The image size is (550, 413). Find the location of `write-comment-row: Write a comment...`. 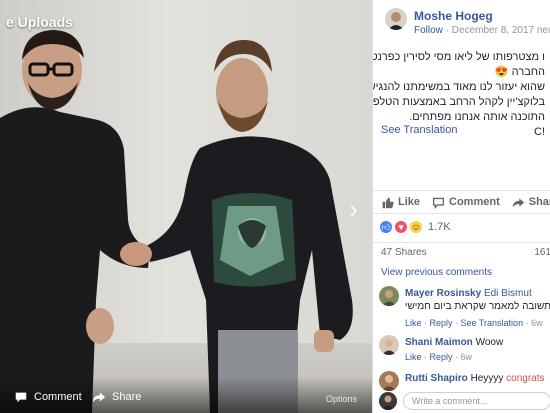

write-comment-row: Write a comment... is located at coordinates (464, 402).